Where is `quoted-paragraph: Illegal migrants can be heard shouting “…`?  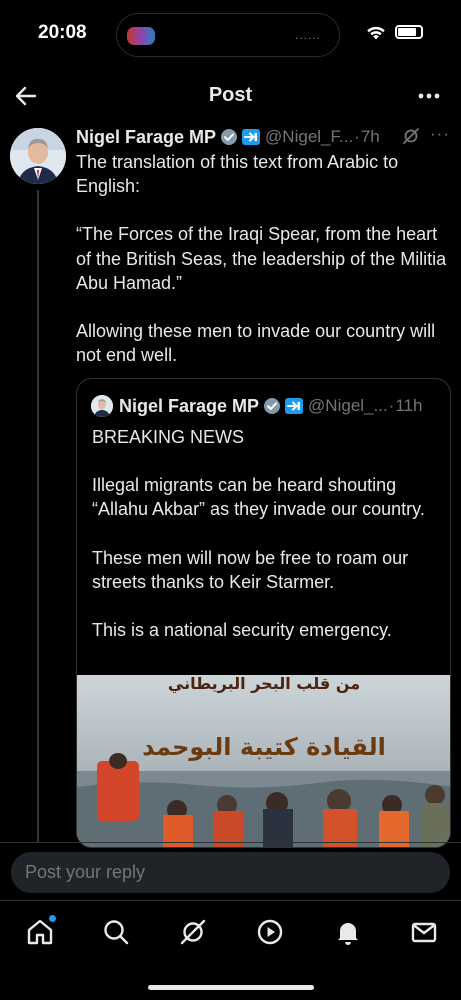 quoted-paragraph: Illegal migrants can be heard shouting “… is located at coordinates (258, 497).